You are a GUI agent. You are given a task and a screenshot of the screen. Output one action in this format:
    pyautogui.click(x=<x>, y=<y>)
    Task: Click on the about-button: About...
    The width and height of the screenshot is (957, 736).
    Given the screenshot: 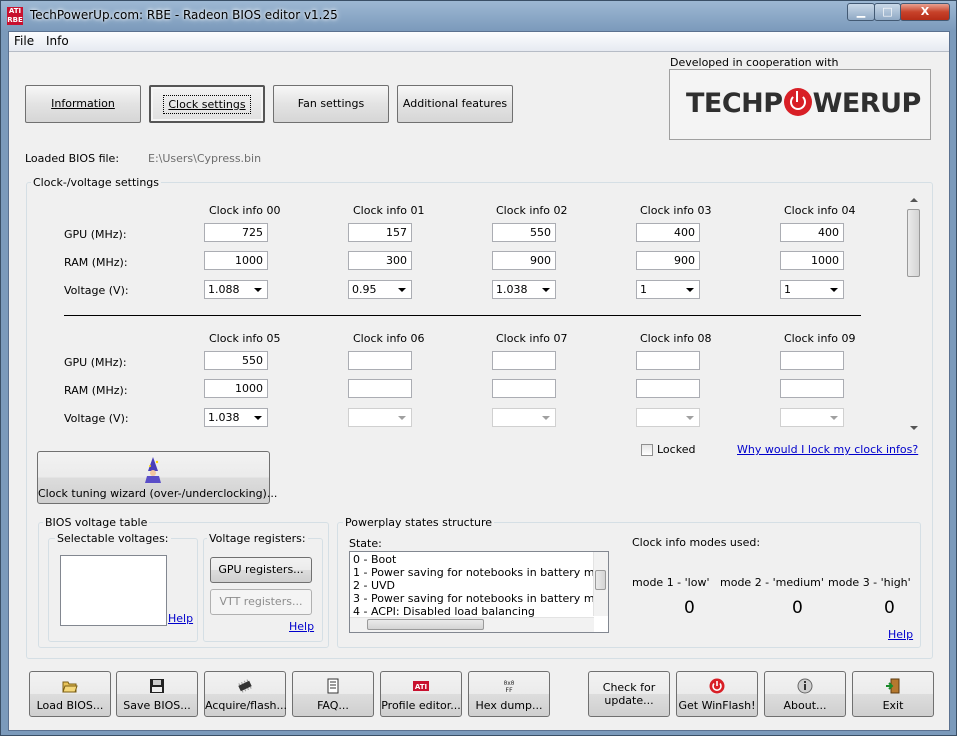 What is the action you would take?
    pyautogui.click(x=805, y=694)
    